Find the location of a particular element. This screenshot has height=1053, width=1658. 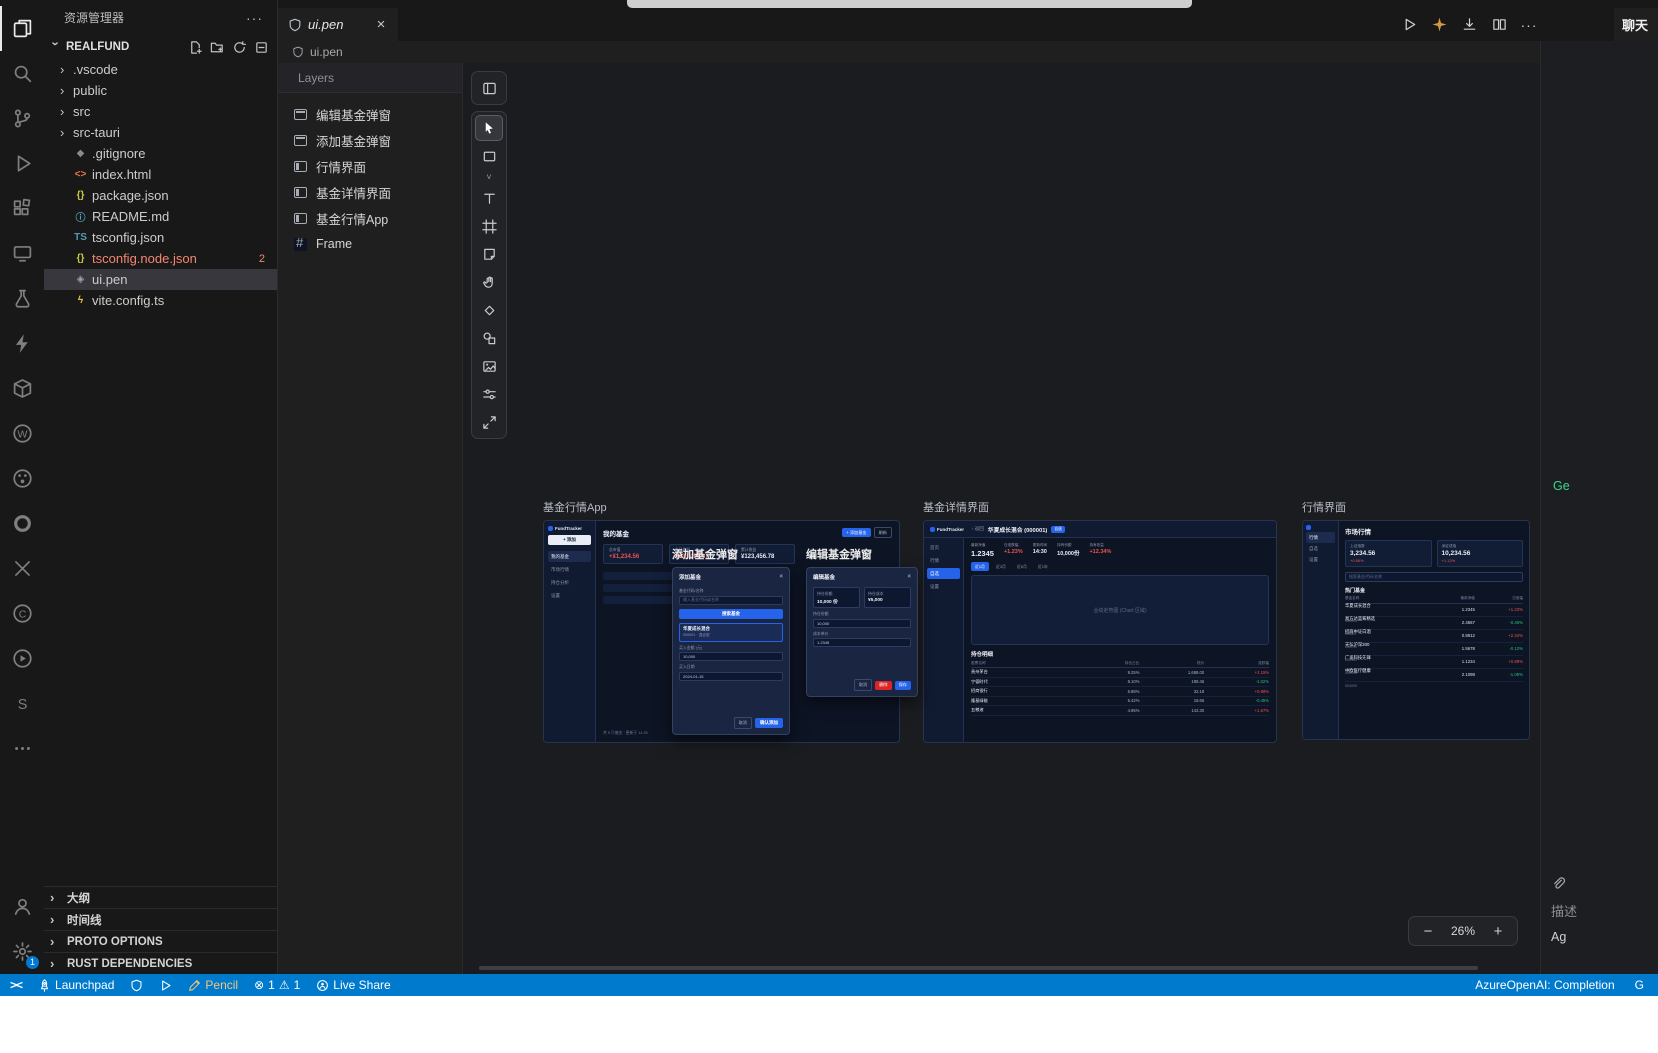

file-row: <> index.html is located at coordinates (160, 174).